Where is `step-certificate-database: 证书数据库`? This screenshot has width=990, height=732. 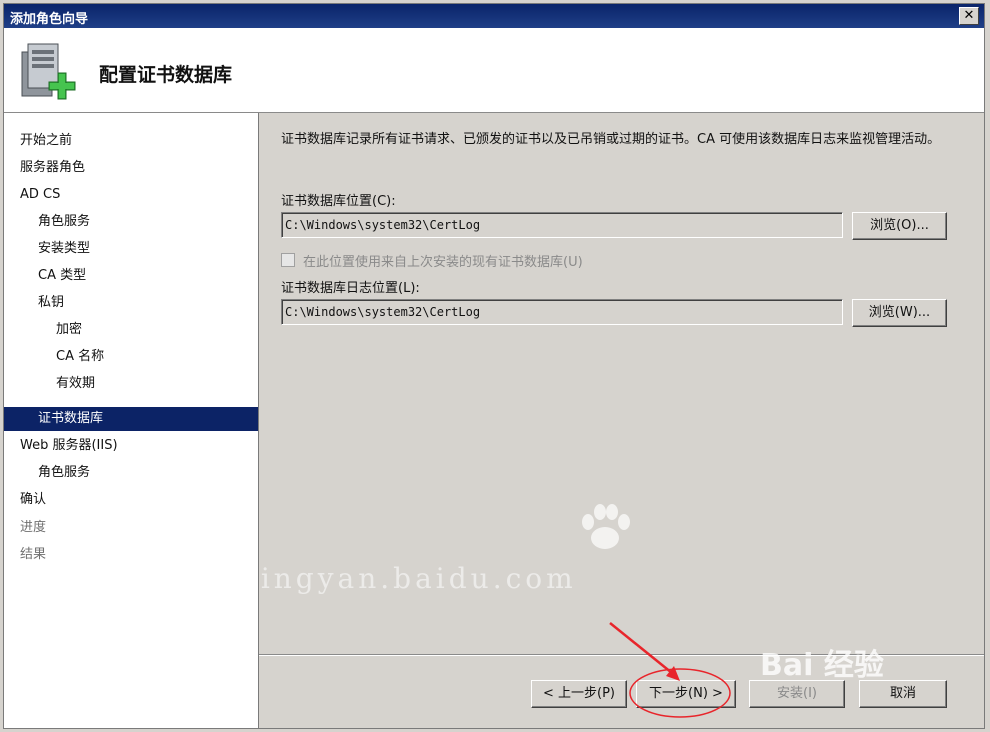 step-certificate-database: 证书数据库 is located at coordinates (131, 419).